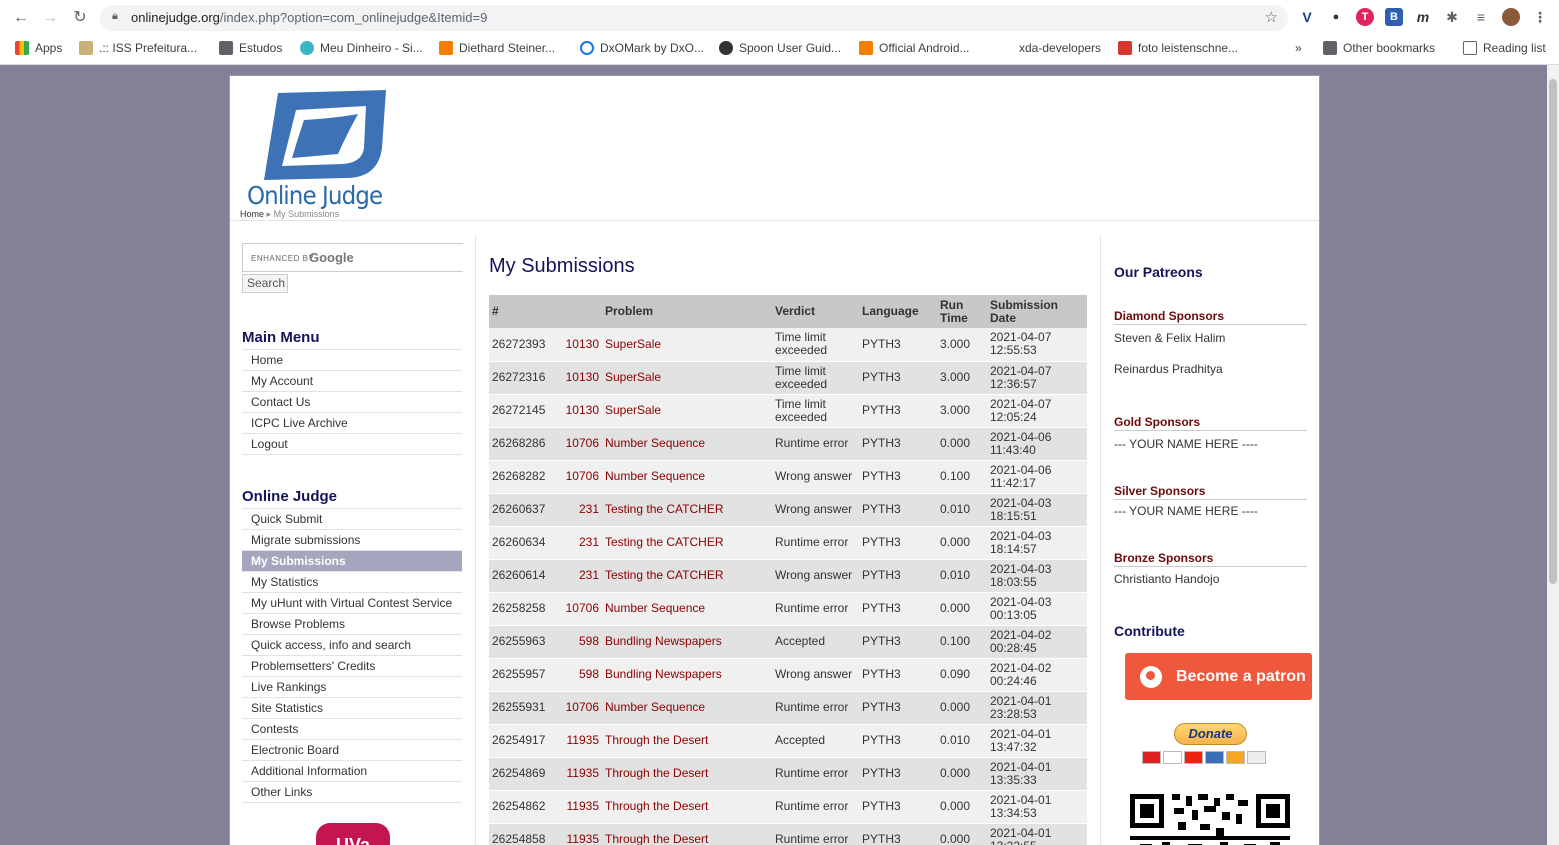 This screenshot has height=845, width=1559. Describe the element at coordinates (352, 402) in the screenshot. I see `menu-item-contact-us: Contact Us` at that location.